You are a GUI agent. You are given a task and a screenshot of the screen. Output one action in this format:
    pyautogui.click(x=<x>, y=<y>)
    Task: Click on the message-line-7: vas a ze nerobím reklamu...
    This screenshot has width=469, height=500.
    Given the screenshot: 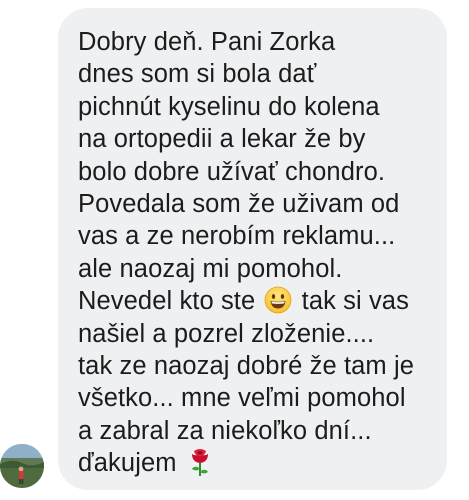 What is the action you would take?
    pyautogui.click(x=237, y=236)
    